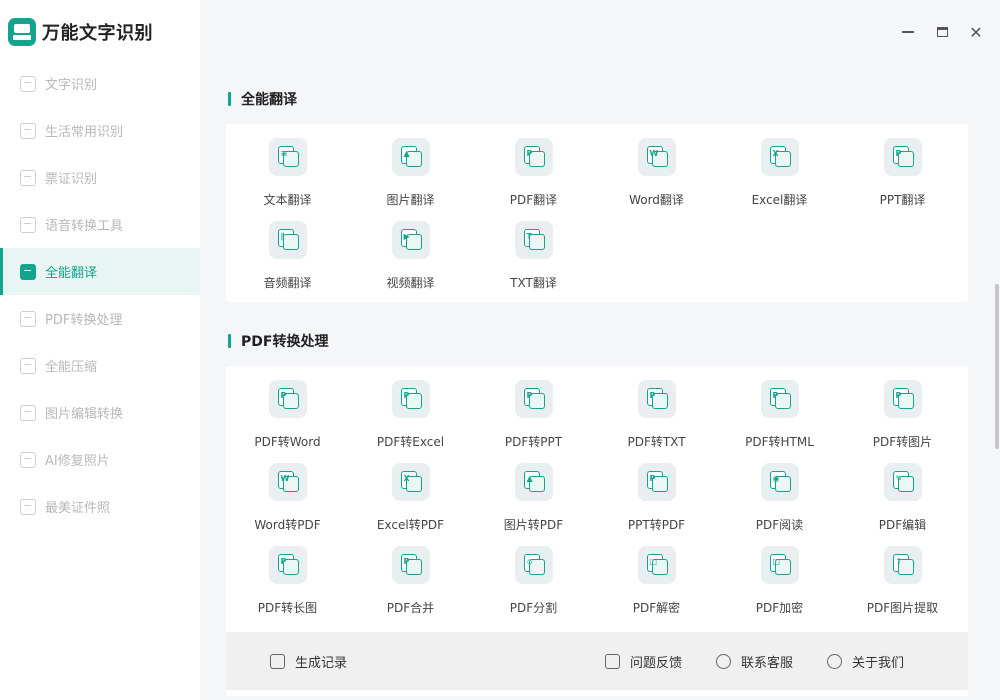 The width and height of the screenshot is (1000, 700). I want to click on tool-label: 视频翻译, so click(410, 283).